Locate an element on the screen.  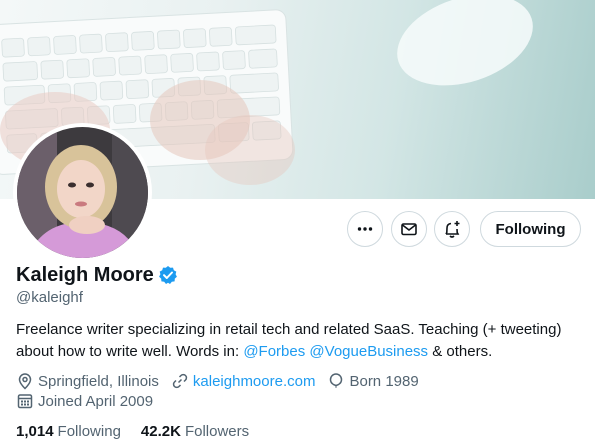
follow-stats: 1,014 Following 42.2K Followers is located at coordinates (142, 431).